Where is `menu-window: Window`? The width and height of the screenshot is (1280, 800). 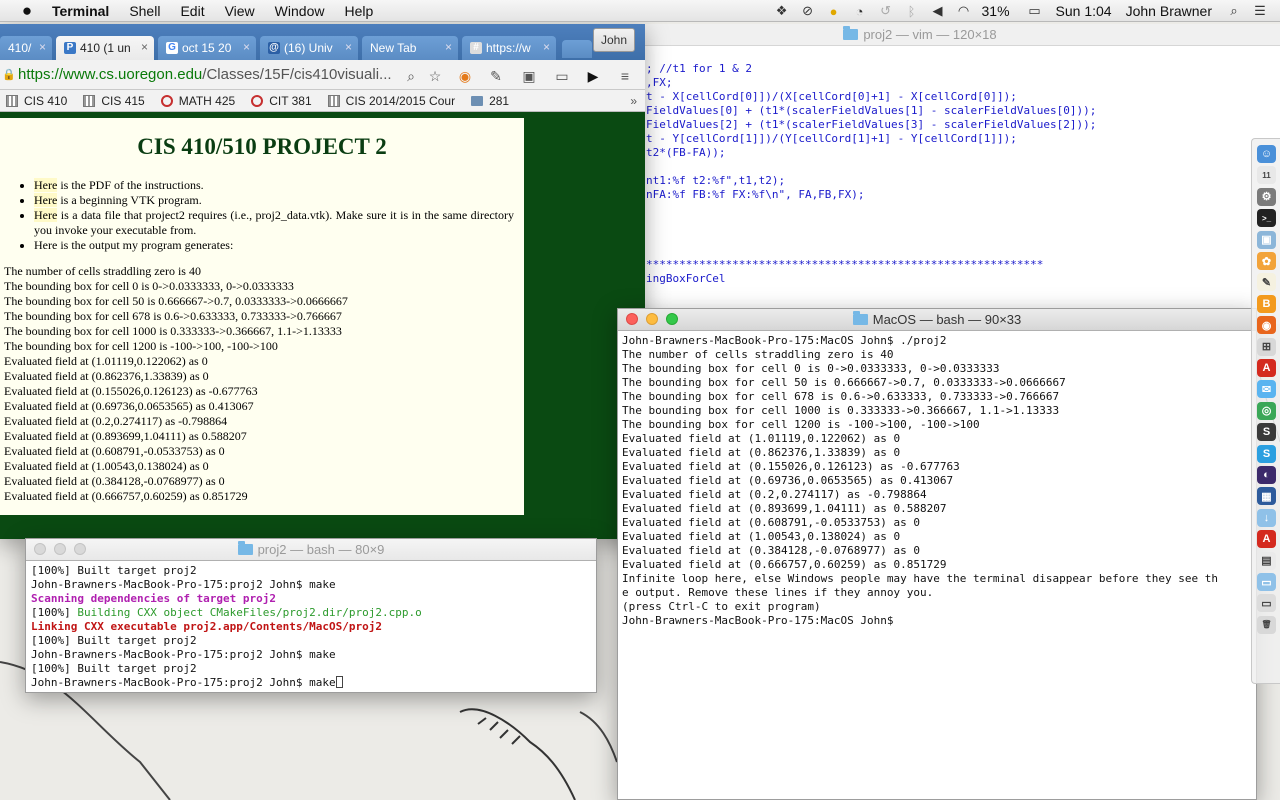
menu-window: Window is located at coordinates (300, 11).